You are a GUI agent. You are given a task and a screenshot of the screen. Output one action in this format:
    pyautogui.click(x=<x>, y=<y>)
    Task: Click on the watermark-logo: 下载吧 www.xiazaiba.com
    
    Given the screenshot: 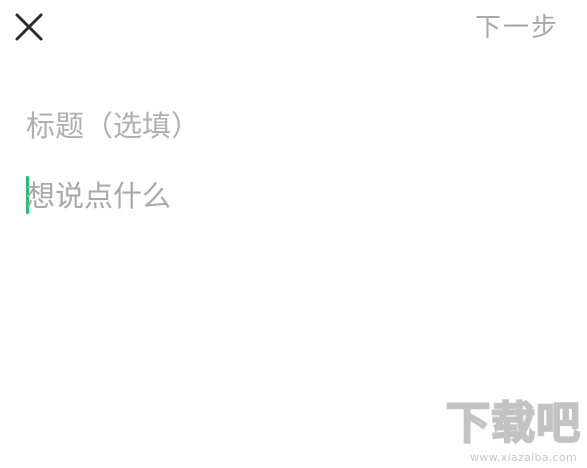 What is the action you would take?
    pyautogui.click(x=506, y=431)
    